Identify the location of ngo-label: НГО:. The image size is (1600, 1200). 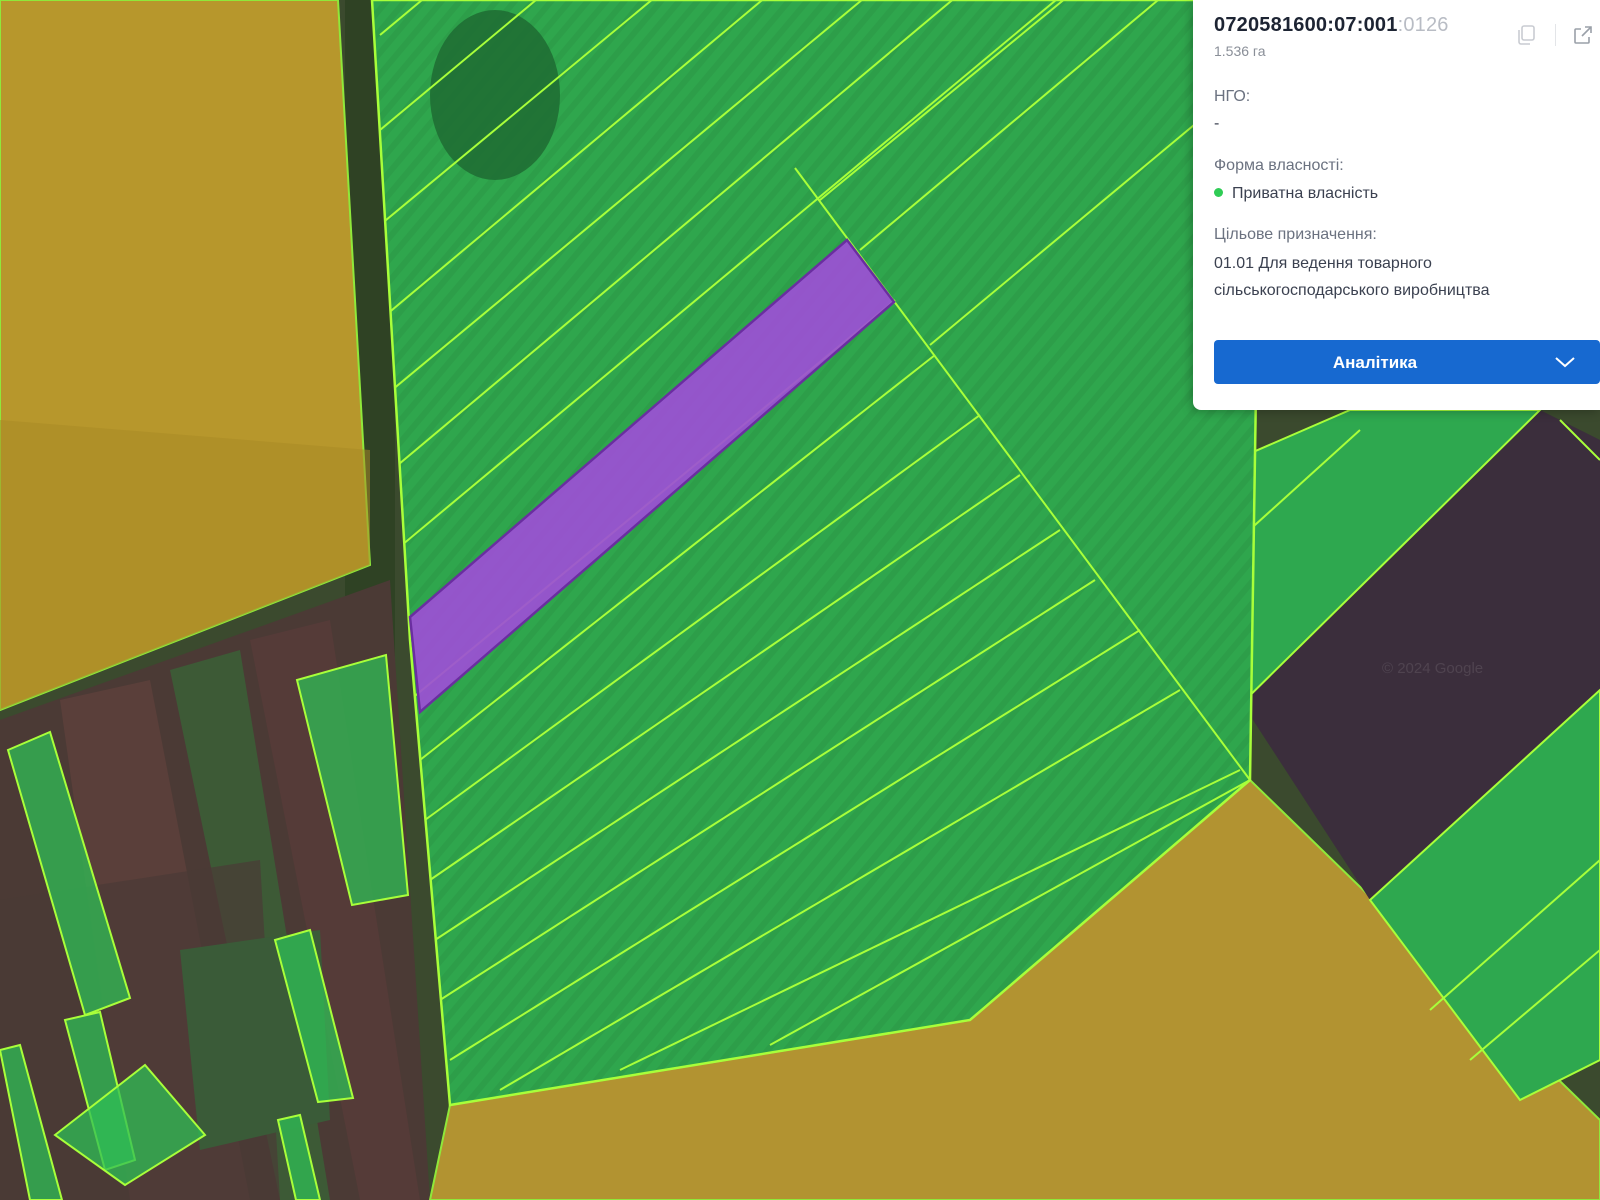
(1232, 96).